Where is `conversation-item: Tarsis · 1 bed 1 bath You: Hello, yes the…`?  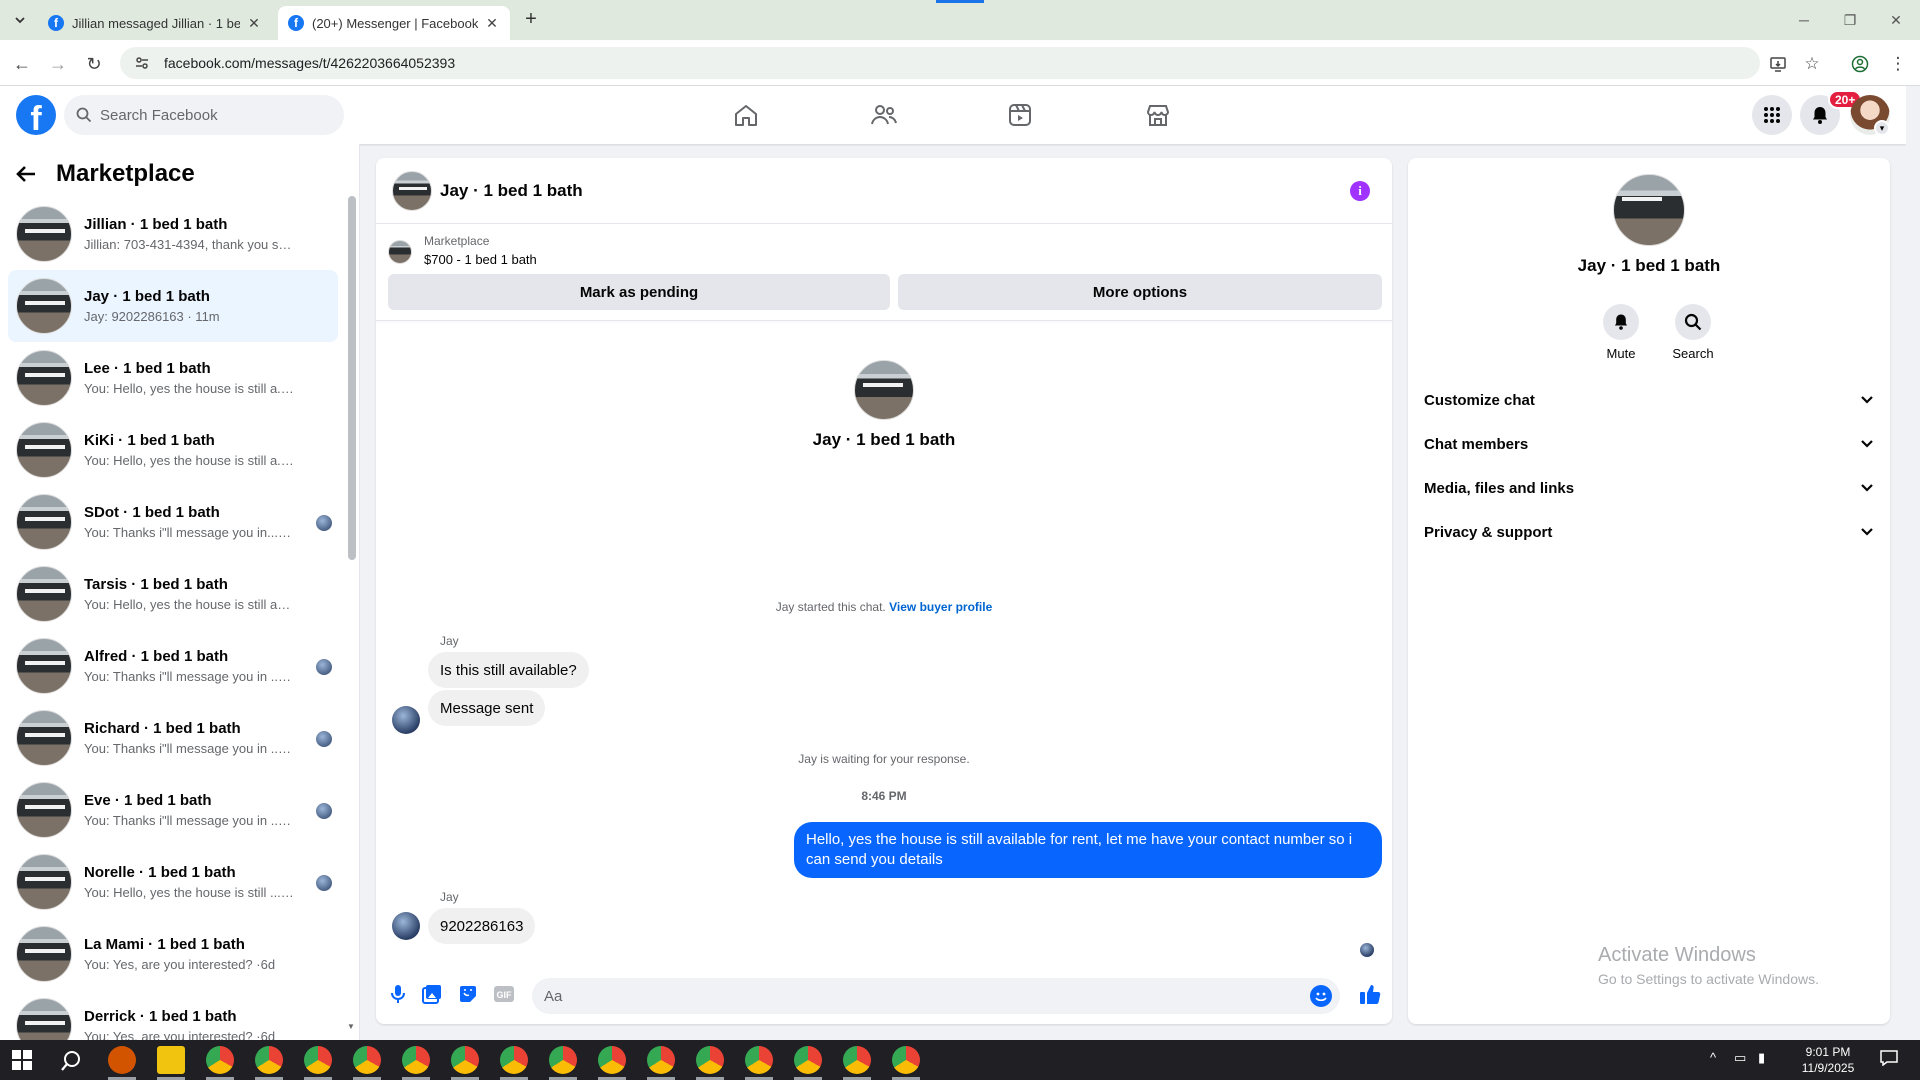
conversation-item: Tarsis · 1 bed 1 bath You: Hello, yes the… is located at coordinates (173, 594).